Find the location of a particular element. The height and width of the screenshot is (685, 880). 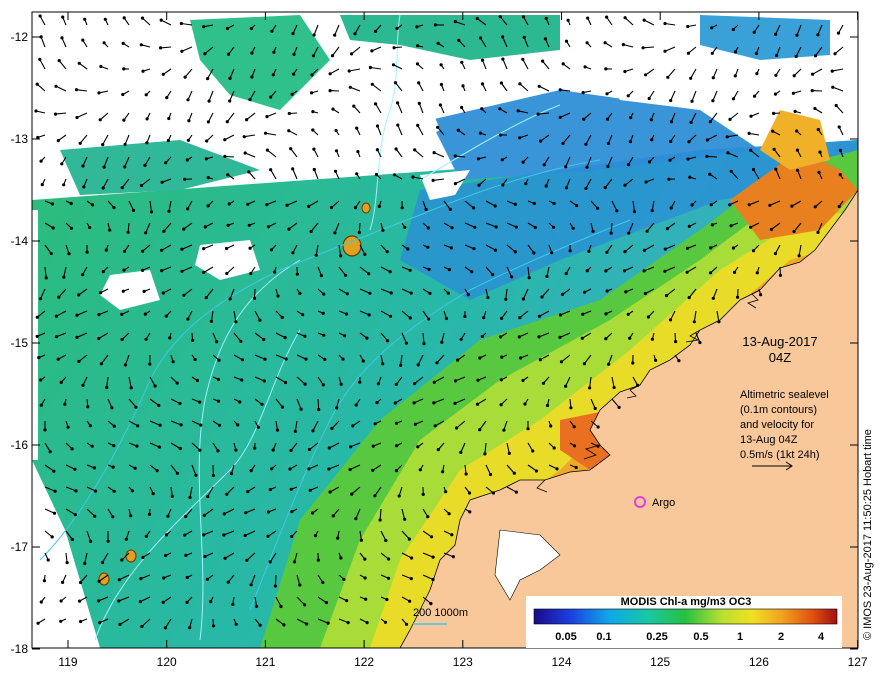

colorbar-label: 1 is located at coordinates (740, 637).